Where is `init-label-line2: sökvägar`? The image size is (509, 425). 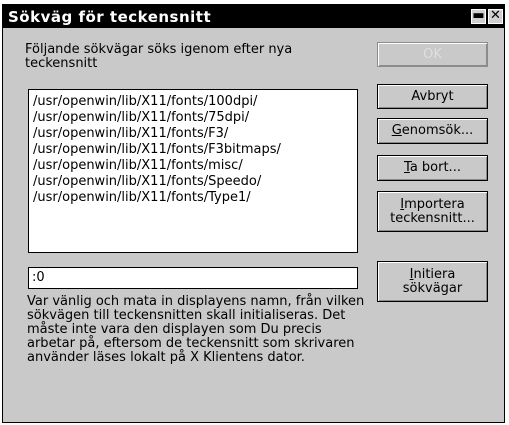
init-label-line2: sökvägar is located at coordinates (432, 288).